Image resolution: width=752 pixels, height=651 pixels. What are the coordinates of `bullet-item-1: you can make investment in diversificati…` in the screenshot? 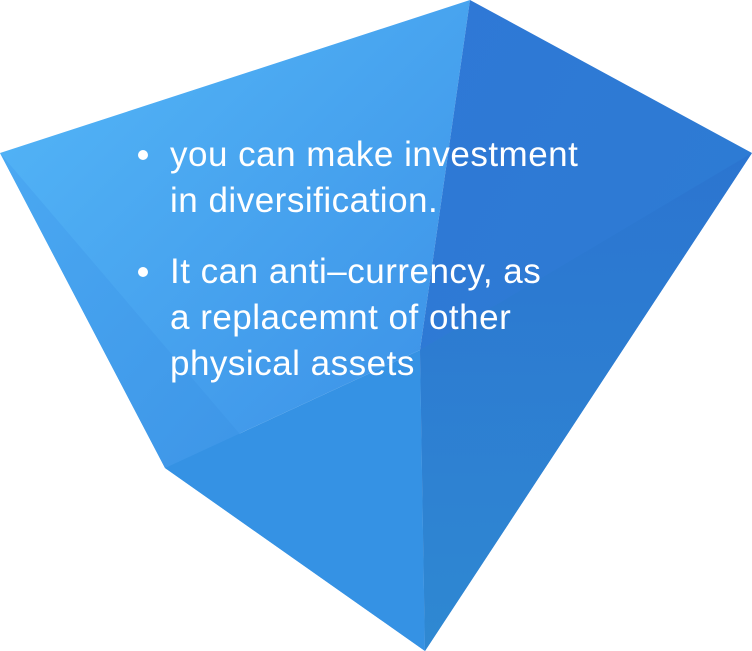 It's located at (382, 178).